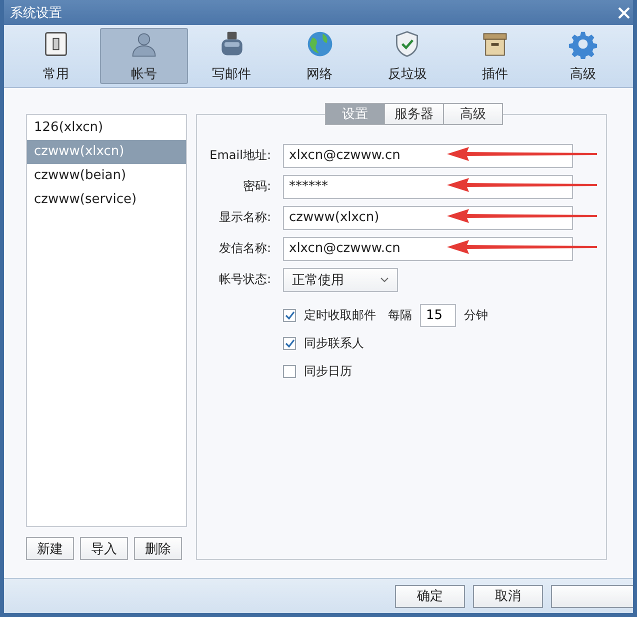  I want to click on blank-button, so click(592, 596).